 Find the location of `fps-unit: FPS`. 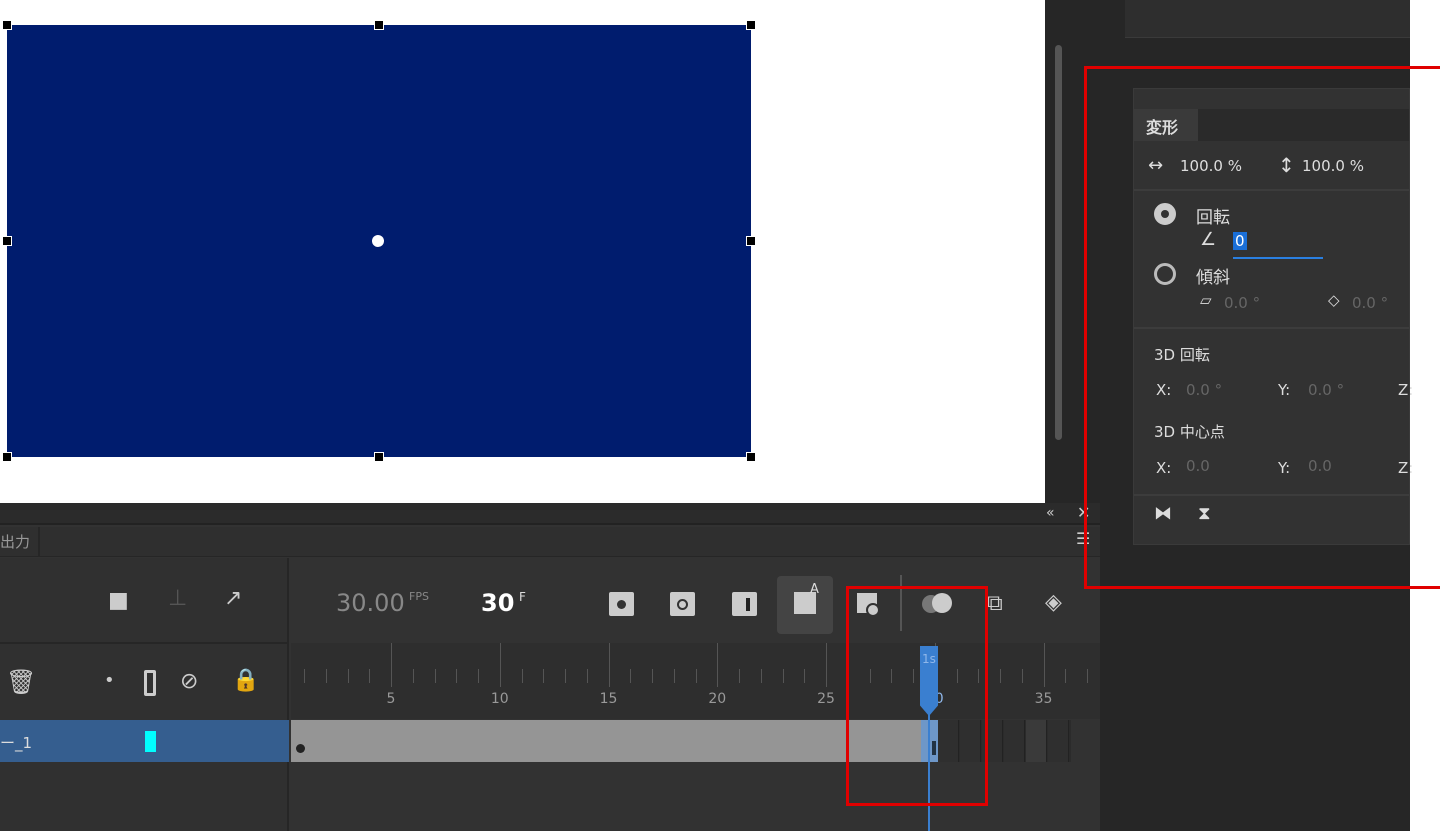

fps-unit: FPS is located at coordinates (419, 596).